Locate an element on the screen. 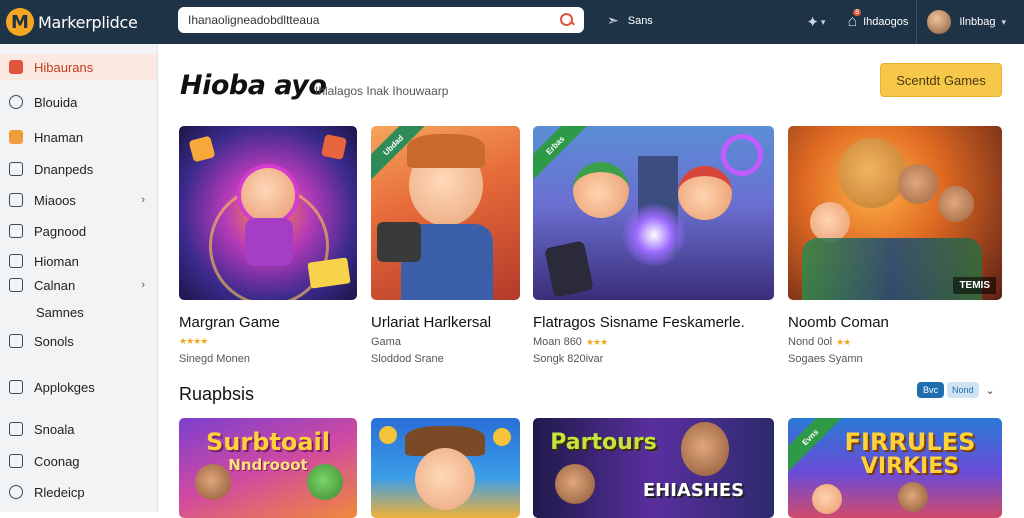  sidebar-item-samnes: Samnes is located at coordinates (78, 312).